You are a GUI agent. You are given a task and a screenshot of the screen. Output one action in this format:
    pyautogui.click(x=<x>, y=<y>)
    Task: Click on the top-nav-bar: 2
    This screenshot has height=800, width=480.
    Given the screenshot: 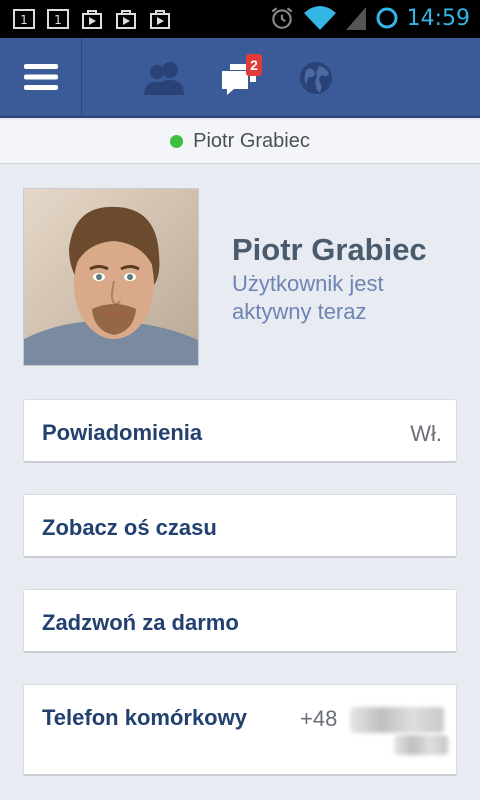 What is the action you would take?
    pyautogui.click(x=240, y=78)
    